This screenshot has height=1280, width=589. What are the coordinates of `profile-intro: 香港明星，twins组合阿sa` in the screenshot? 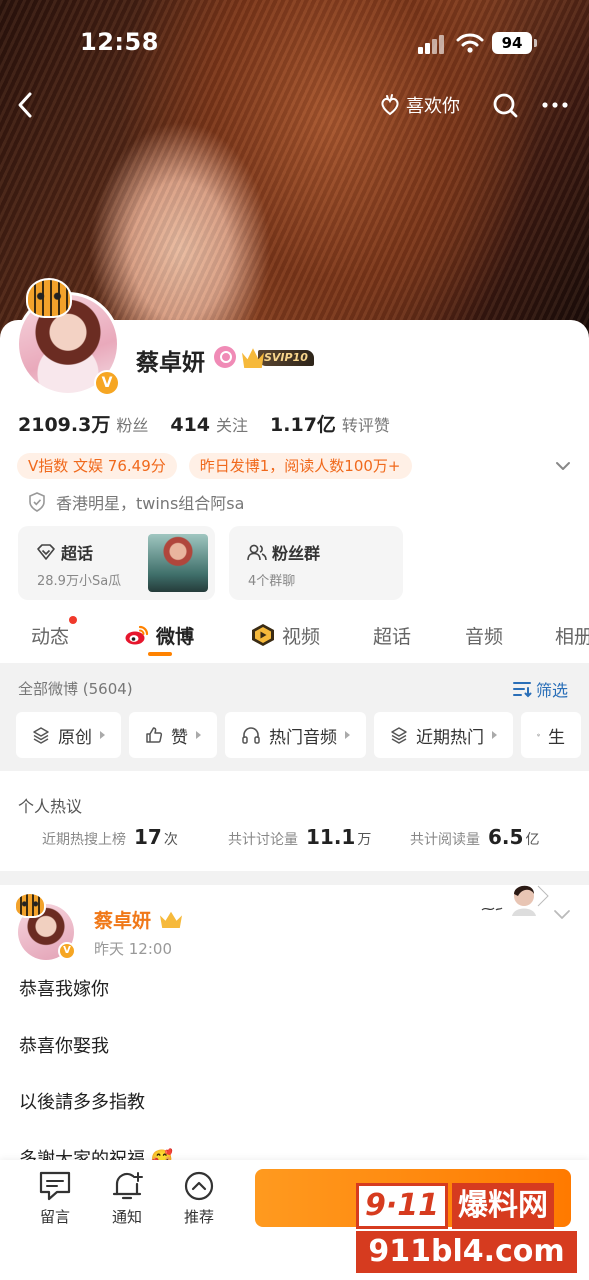 It's located at (136, 502).